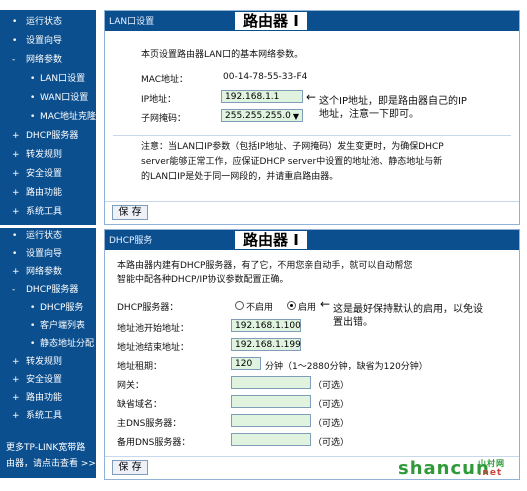  Describe the element at coordinates (131, 386) in the screenshot. I see `gateway-label: 网关：` at that location.